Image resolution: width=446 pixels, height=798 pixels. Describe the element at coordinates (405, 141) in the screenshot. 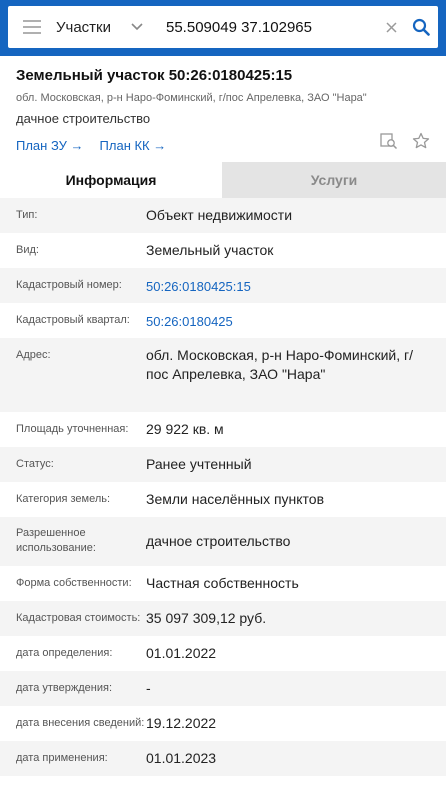

I see `parcel-actions` at that location.